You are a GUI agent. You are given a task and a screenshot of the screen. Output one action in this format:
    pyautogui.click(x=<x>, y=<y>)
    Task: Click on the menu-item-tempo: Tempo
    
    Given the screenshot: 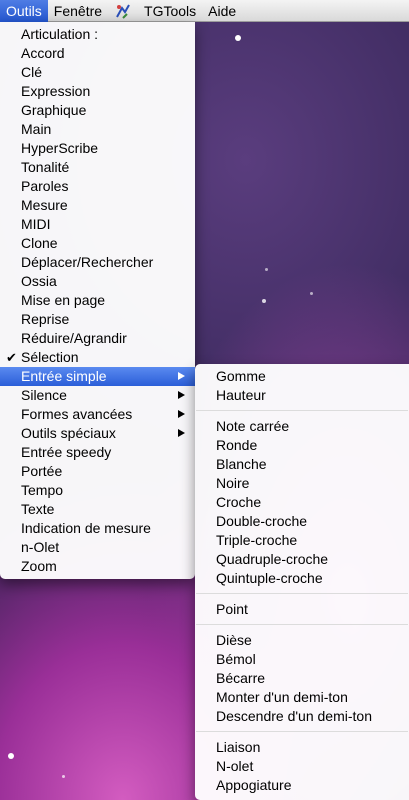 What is the action you would take?
    pyautogui.click(x=97, y=490)
    